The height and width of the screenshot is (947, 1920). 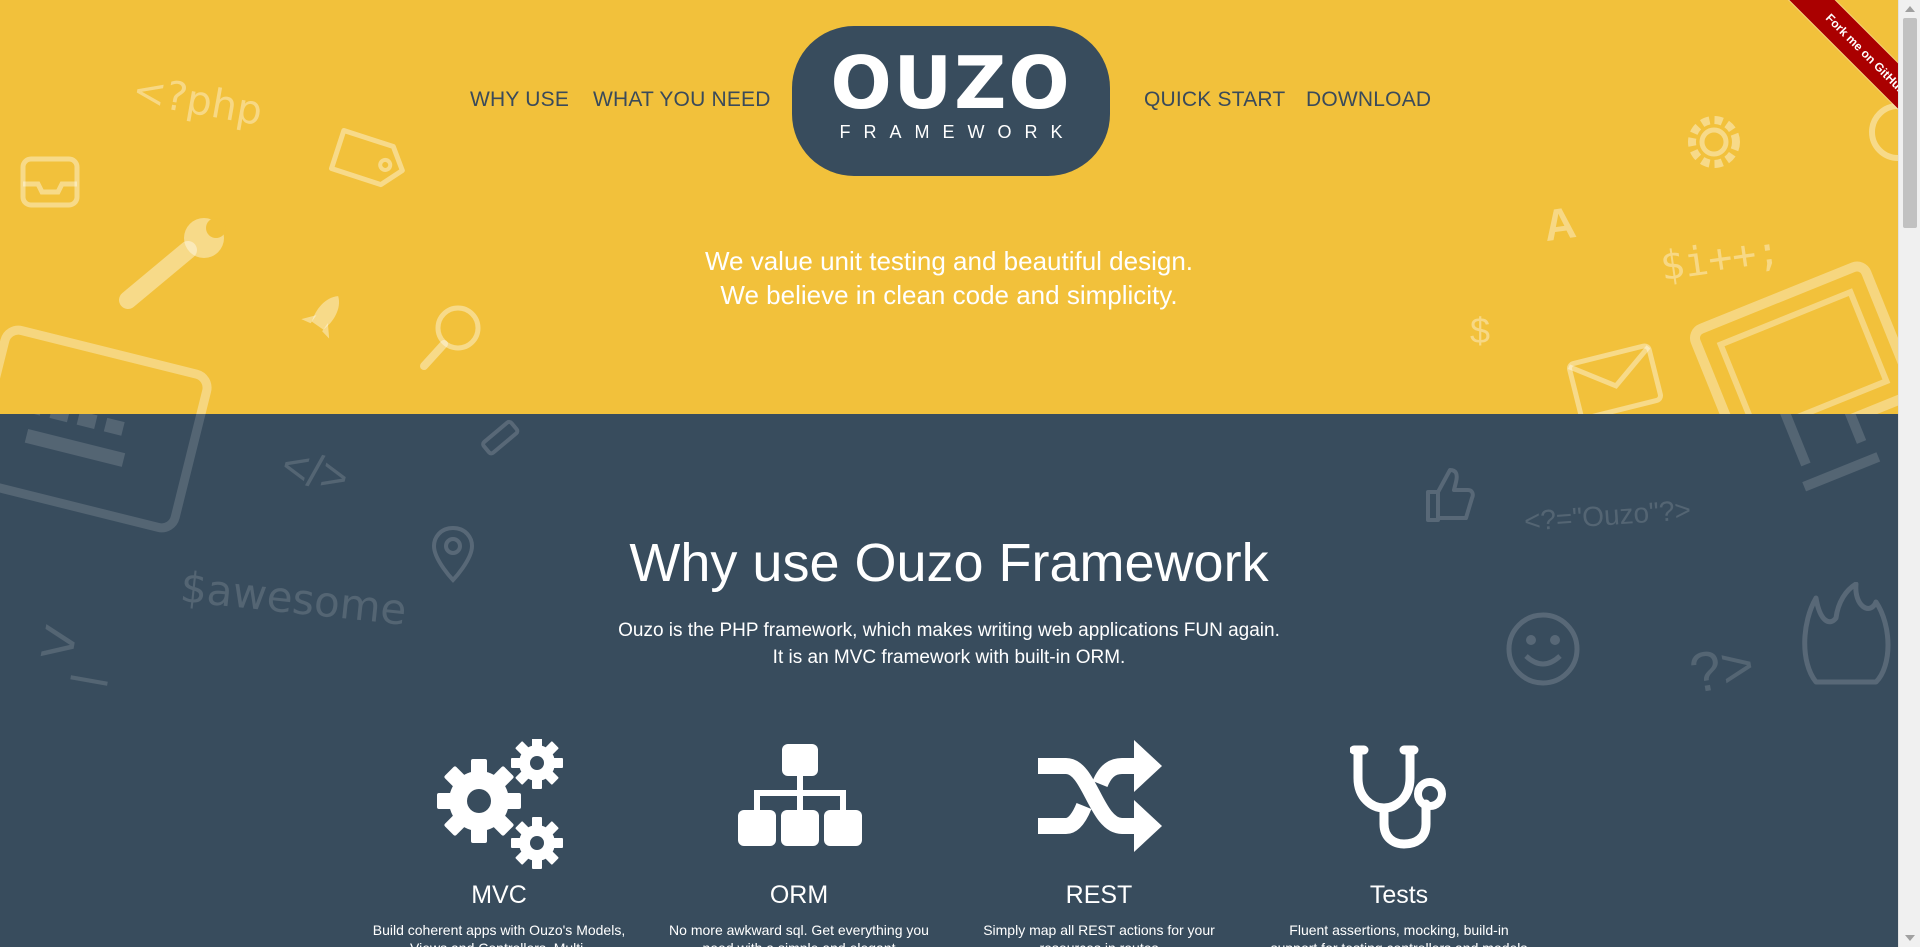 I want to click on prompt-decoration: >_, so click(x=76, y=645).